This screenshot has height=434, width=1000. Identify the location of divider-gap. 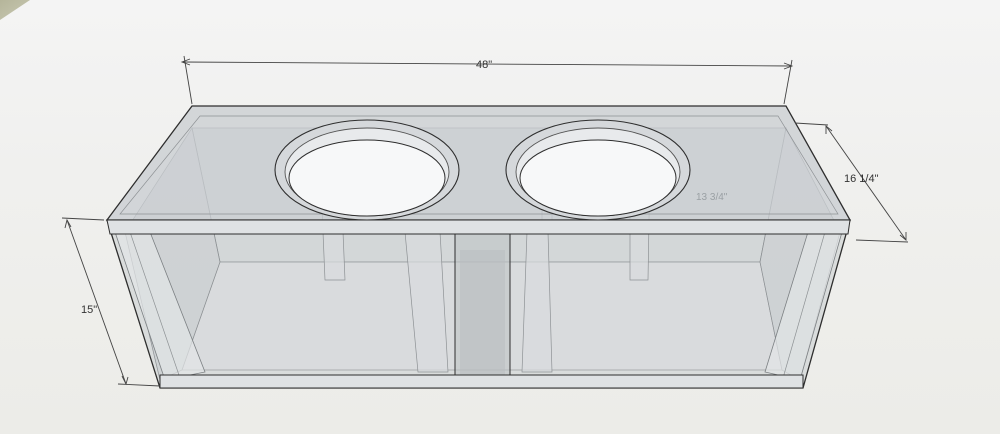
(482, 312).